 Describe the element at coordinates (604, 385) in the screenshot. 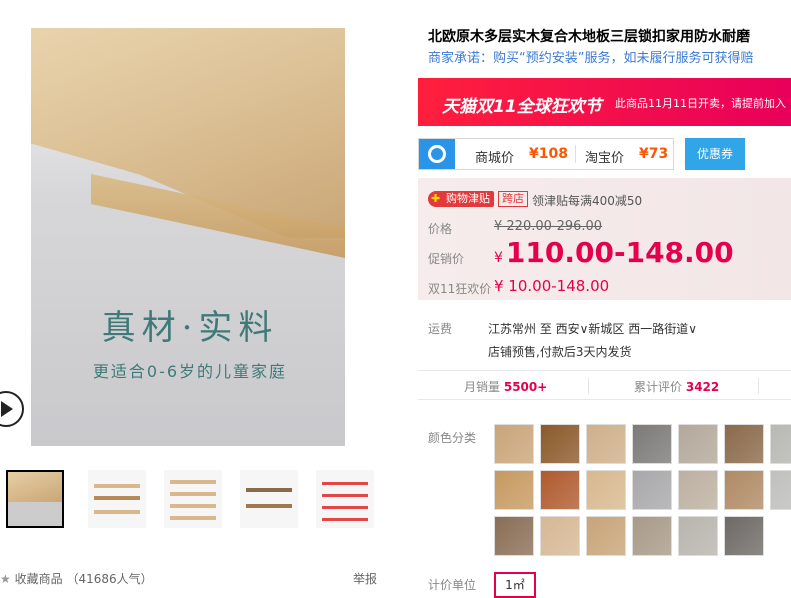

I see `stats-bar: 月销量 5500+ 累计评价 3422` at that location.